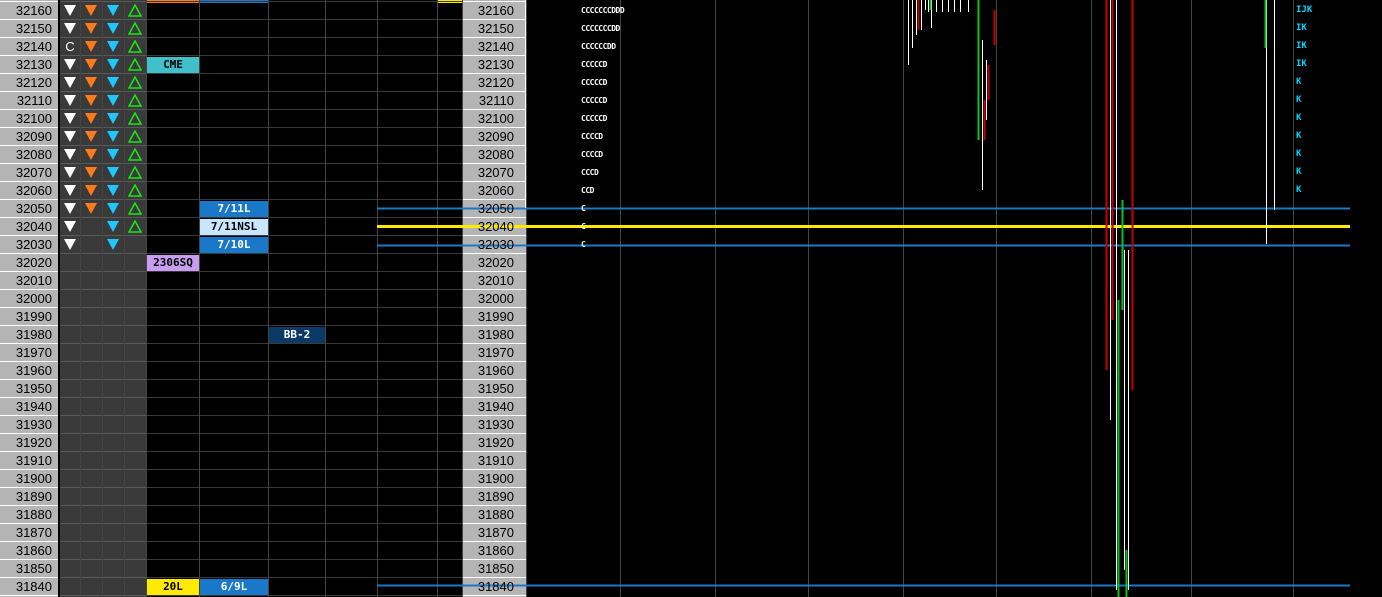 The width and height of the screenshot is (1382, 597). I want to click on price-cell: 32050, so click(33, 208).